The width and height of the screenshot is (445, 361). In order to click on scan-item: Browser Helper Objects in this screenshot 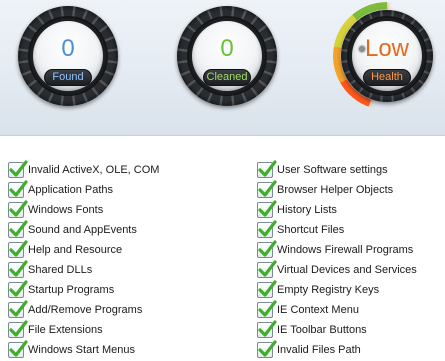, I will do `click(325, 189)`.